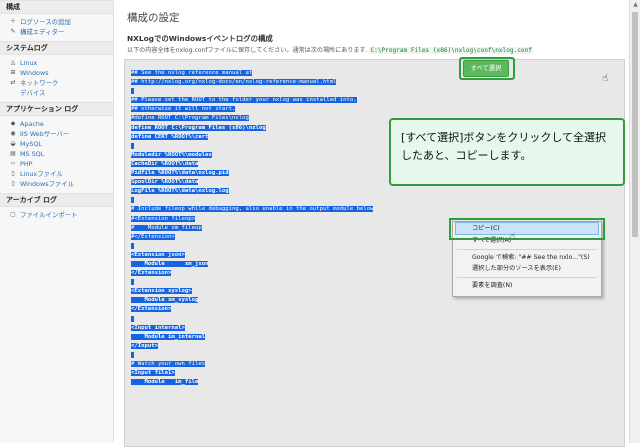  I want to click on config-line-text: # Module xm_fileop, so click(166, 227).